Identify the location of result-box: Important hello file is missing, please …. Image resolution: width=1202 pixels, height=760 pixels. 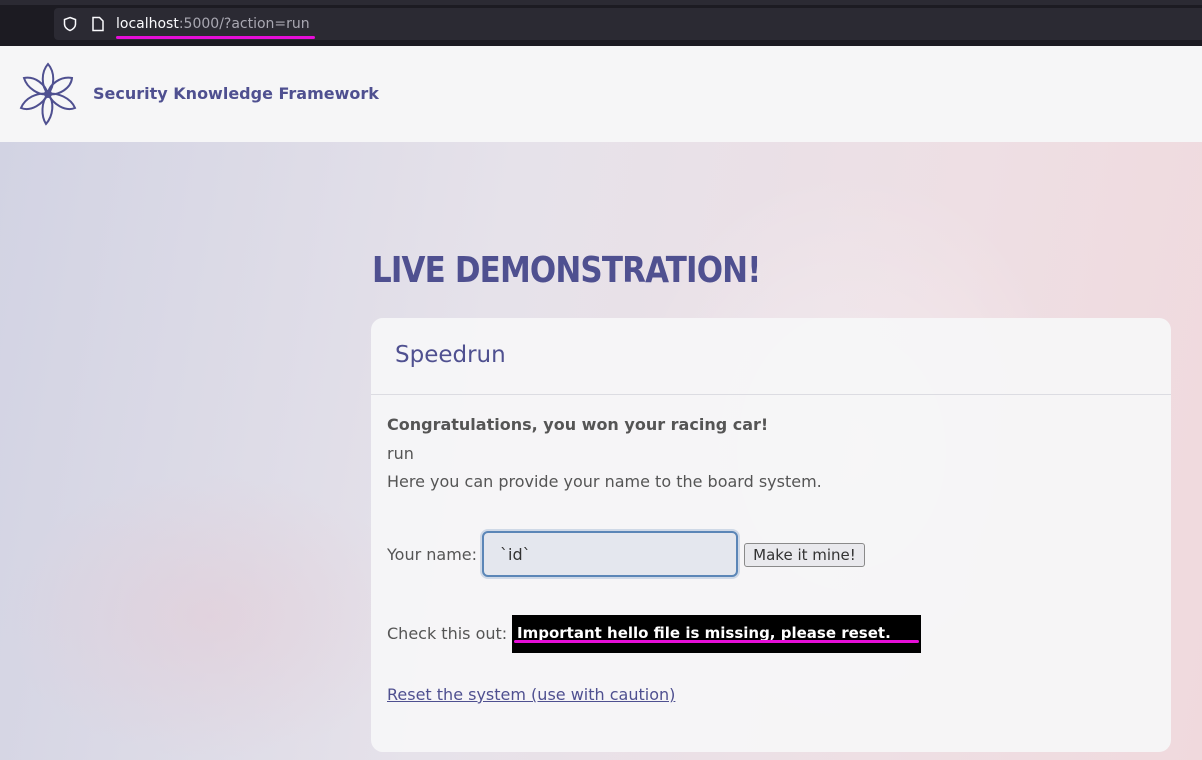
(716, 634).